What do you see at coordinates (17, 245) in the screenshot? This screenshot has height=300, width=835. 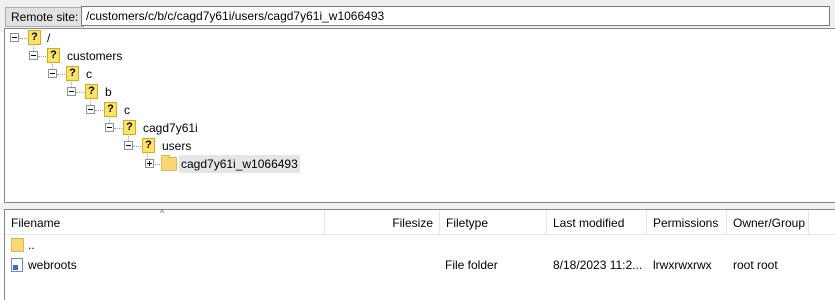 I see `parent-folder-icon` at bounding box center [17, 245].